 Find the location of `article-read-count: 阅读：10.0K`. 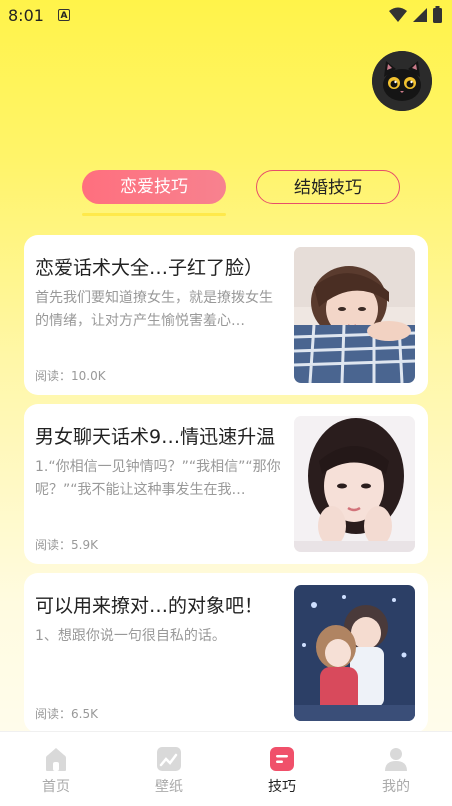

article-read-count: 阅读：10.0K is located at coordinates (70, 376).